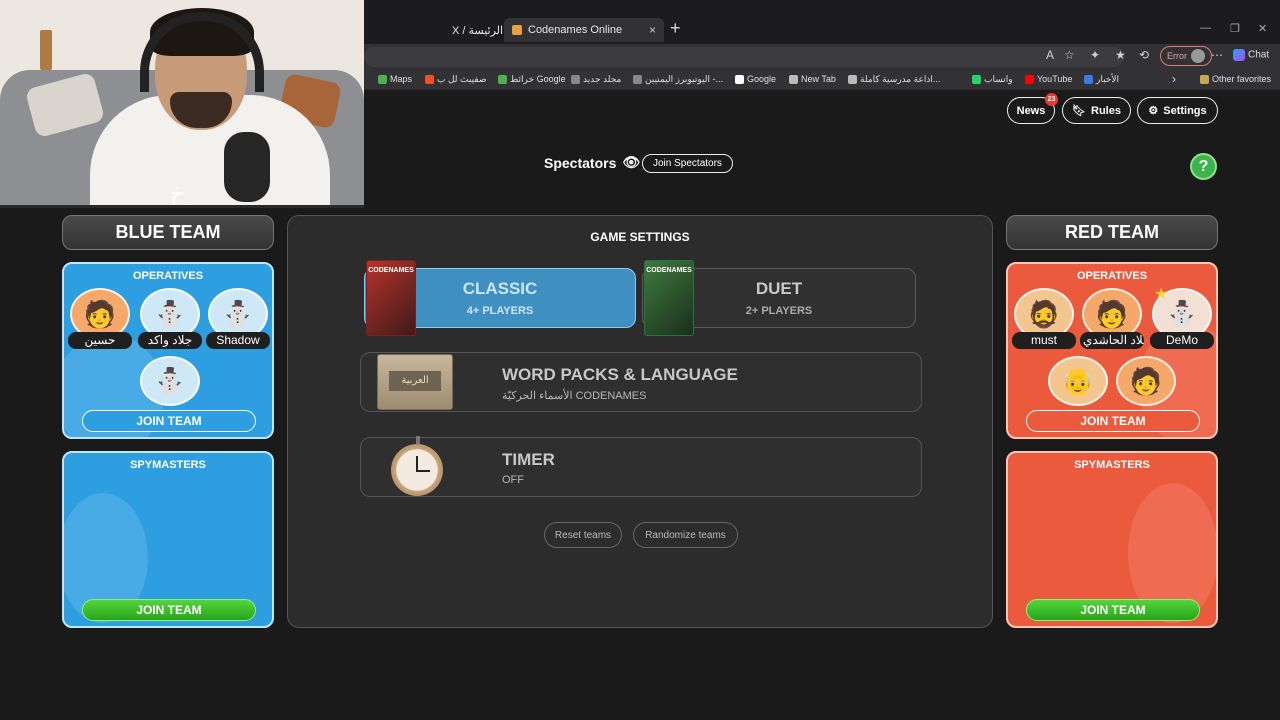  I want to click on favorite-item: الأخبار, so click(1101, 79).